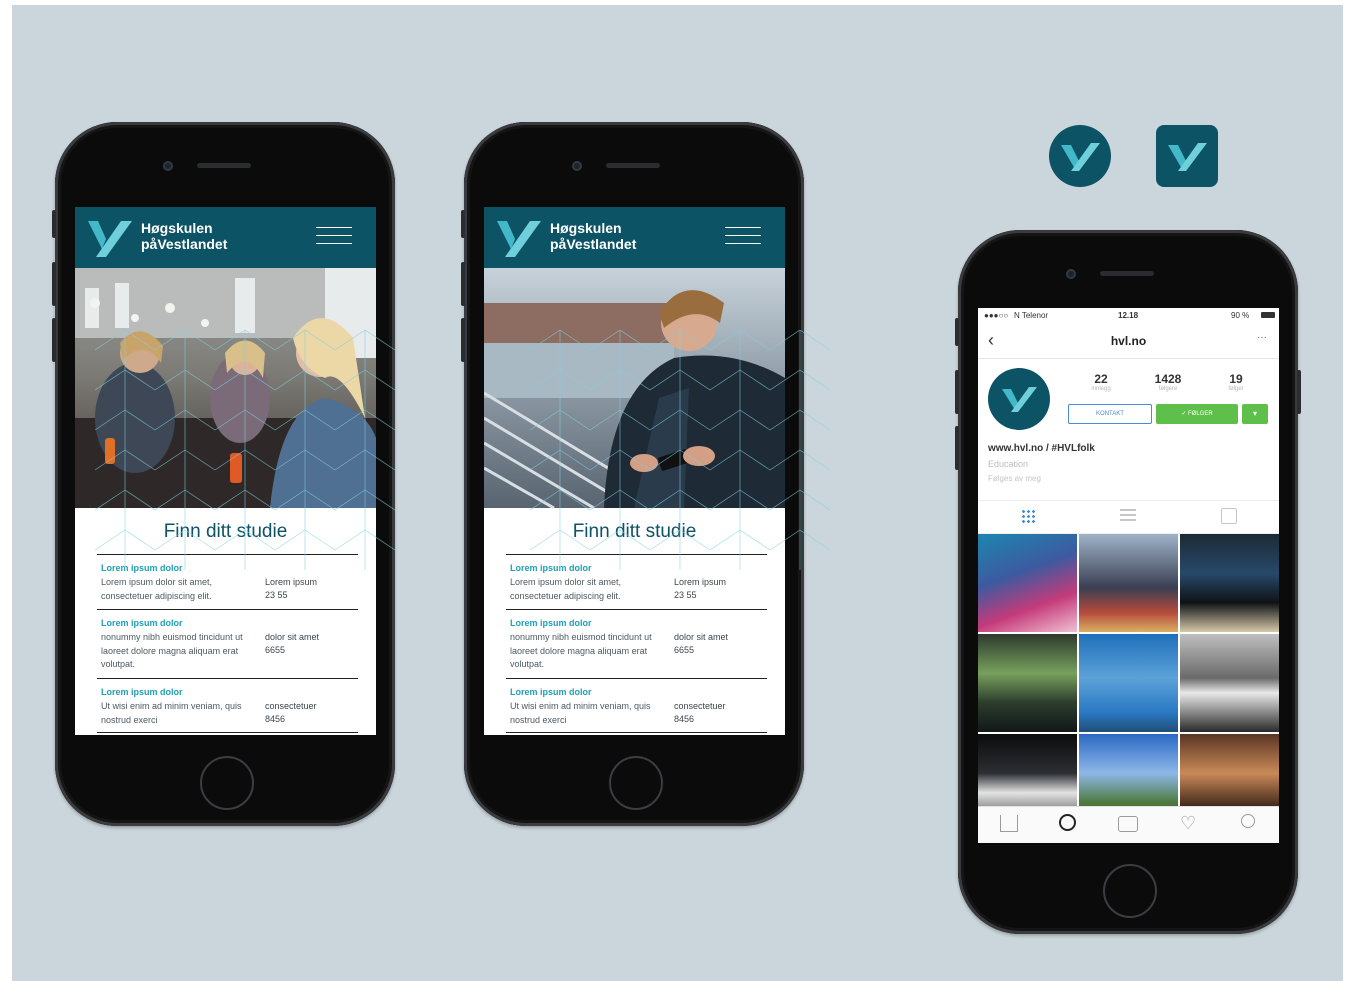  I want to click on tagged-icon, so click(1229, 516).